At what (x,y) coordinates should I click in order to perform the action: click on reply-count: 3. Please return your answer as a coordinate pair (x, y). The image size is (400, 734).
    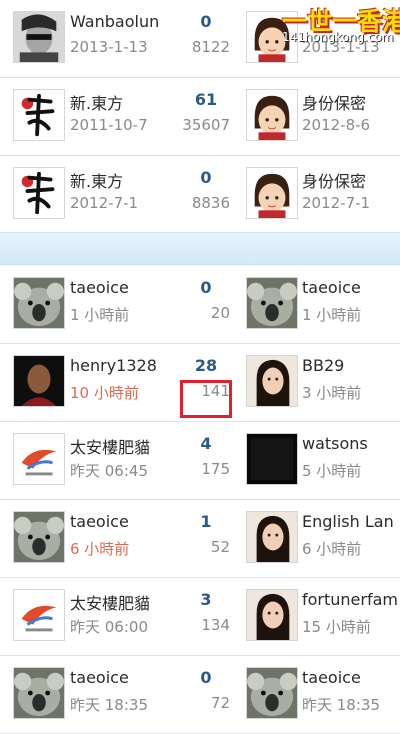
    Looking at the image, I should click on (206, 599).